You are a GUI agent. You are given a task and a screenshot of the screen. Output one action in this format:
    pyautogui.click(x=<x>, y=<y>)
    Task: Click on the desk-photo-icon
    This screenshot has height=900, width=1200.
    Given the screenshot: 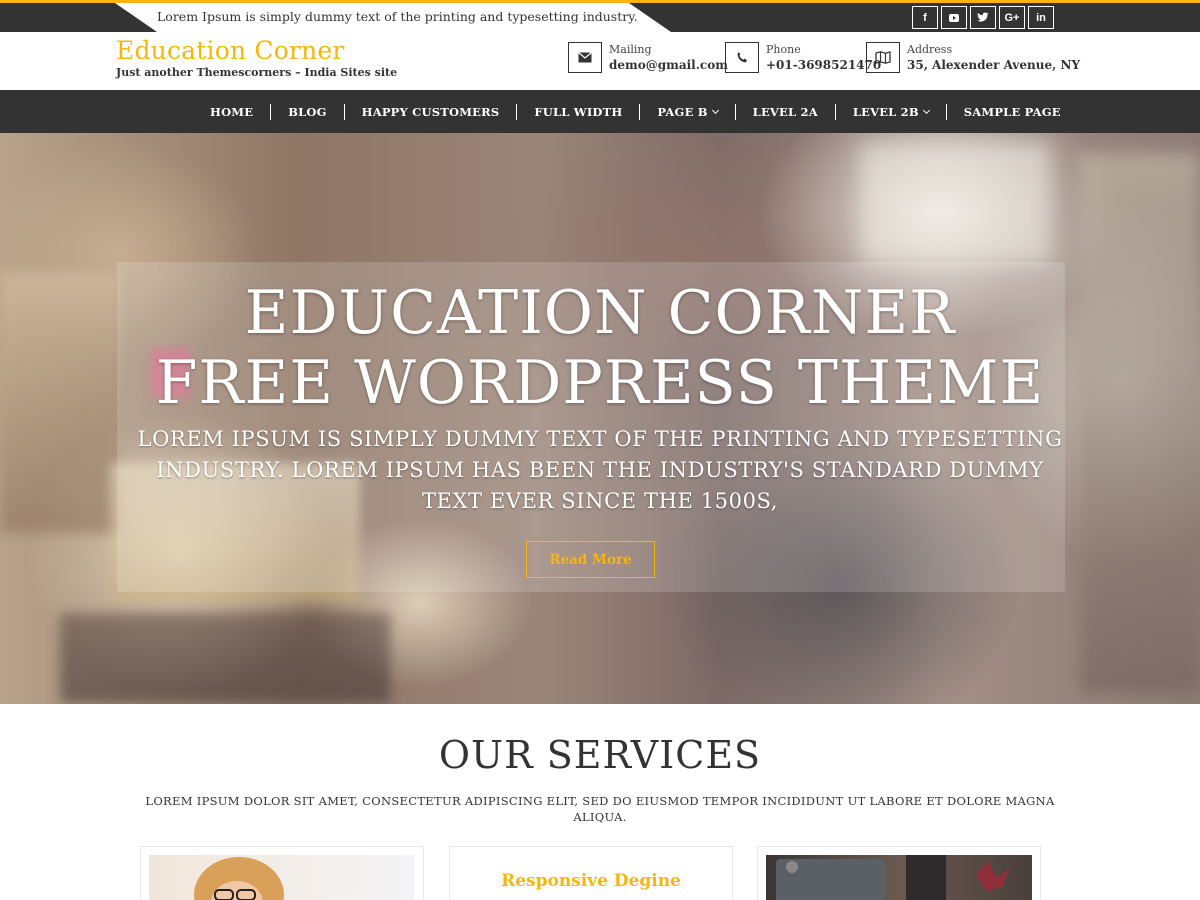 What is the action you would take?
    pyautogui.click(x=893, y=877)
    